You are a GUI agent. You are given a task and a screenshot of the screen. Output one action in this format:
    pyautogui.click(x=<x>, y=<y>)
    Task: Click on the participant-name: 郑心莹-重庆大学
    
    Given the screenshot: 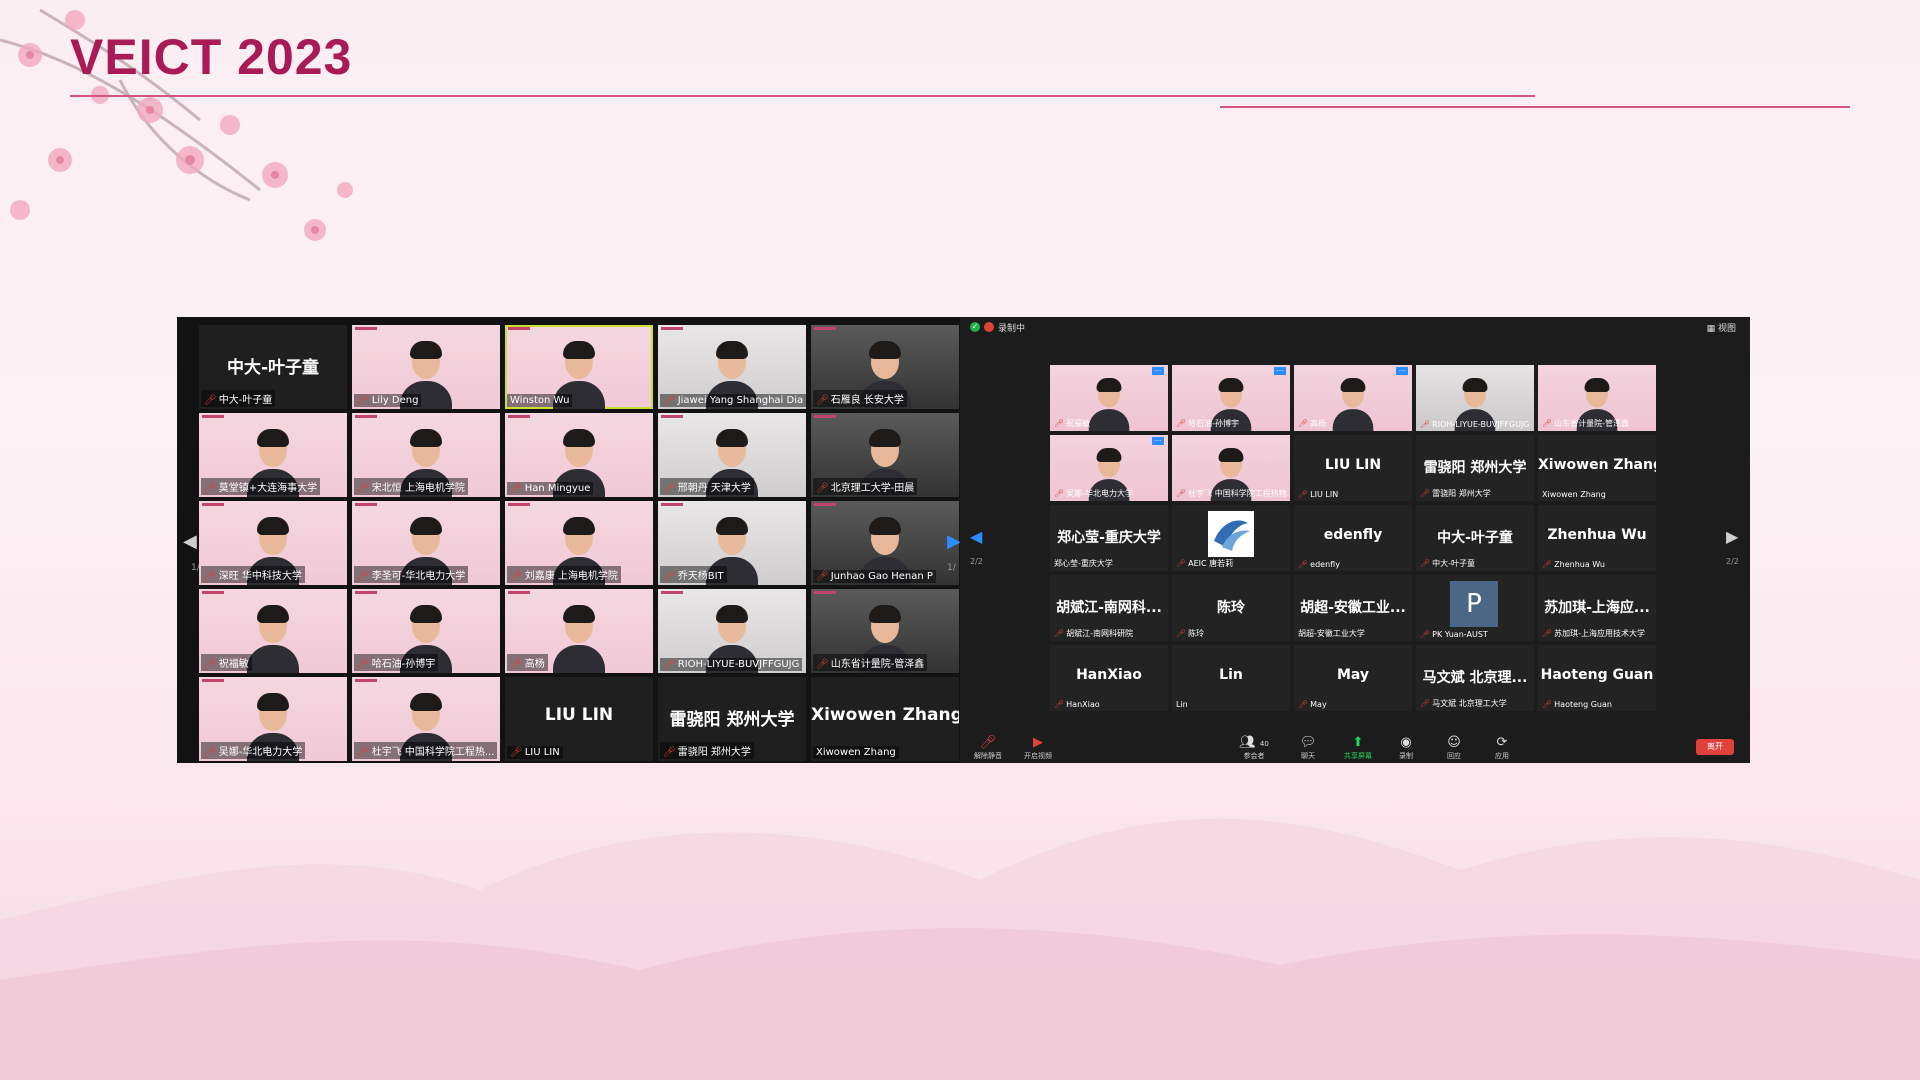 What is the action you would take?
    pyautogui.click(x=1083, y=563)
    